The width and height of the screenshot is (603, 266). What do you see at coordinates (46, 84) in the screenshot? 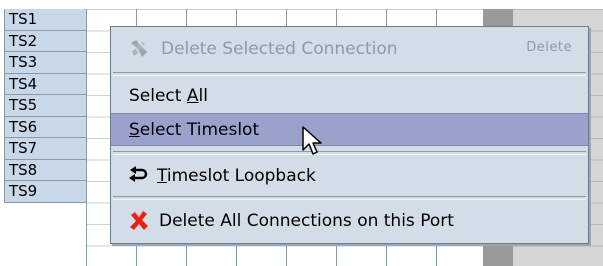
I see `timeslot-header: TS4` at bounding box center [46, 84].